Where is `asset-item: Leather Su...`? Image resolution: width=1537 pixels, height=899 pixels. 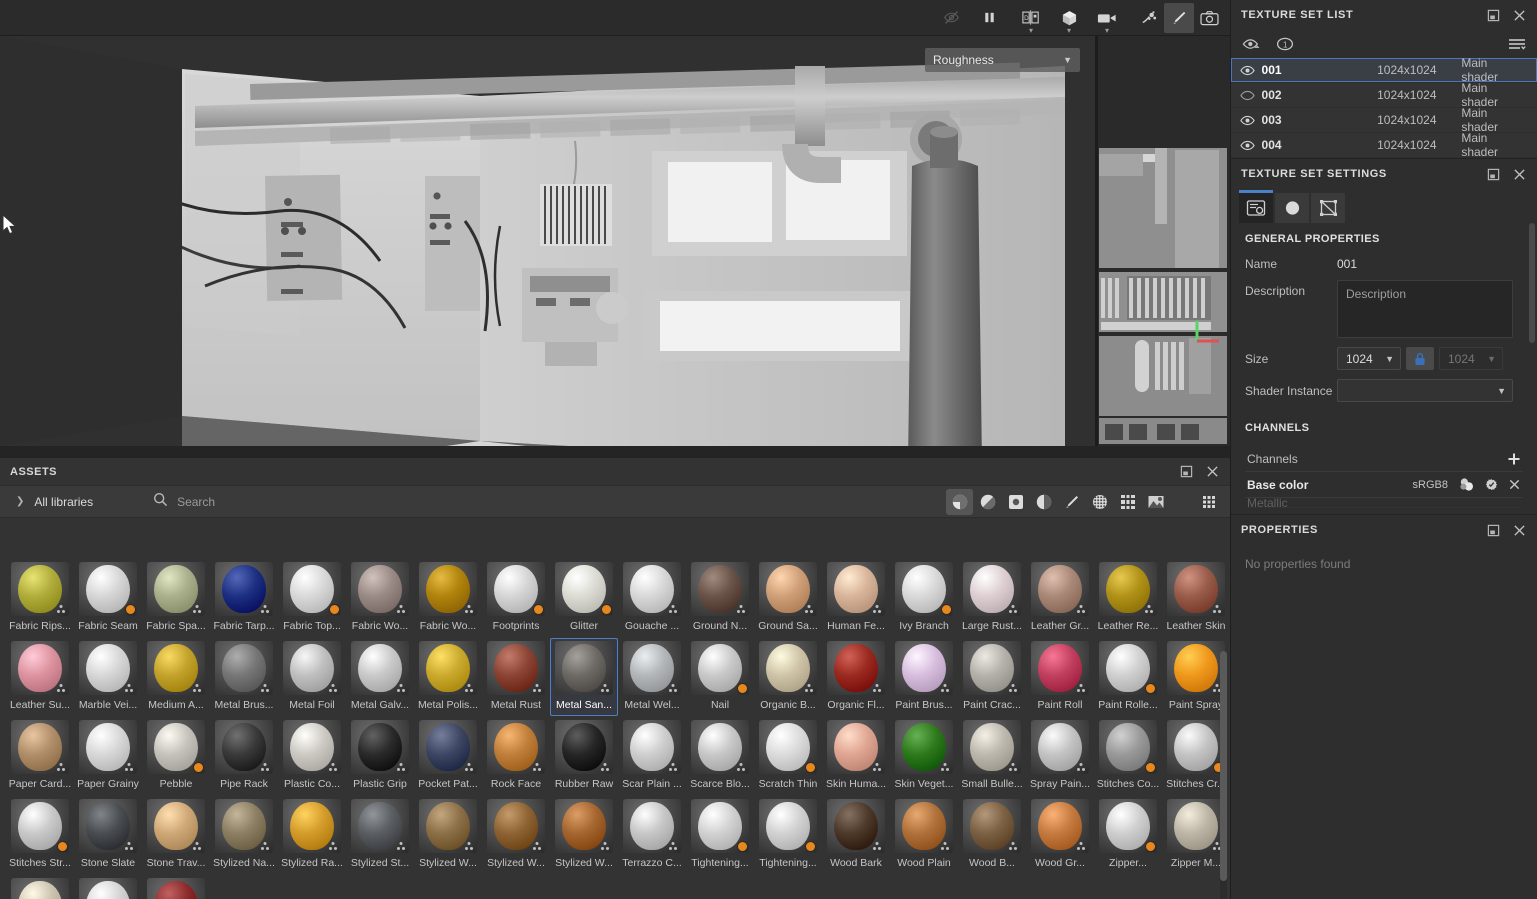
asset-item: Leather Su... is located at coordinates (40, 677).